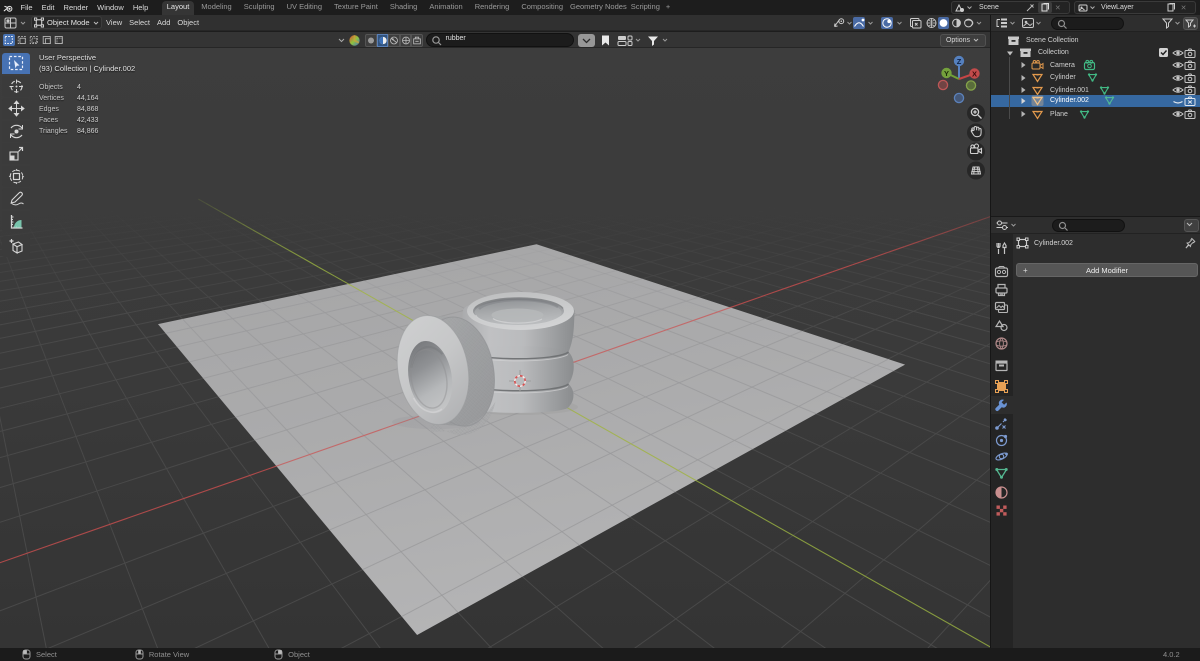 The width and height of the screenshot is (1200, 661). I want to click on svg-text: X, so click(974, 73).